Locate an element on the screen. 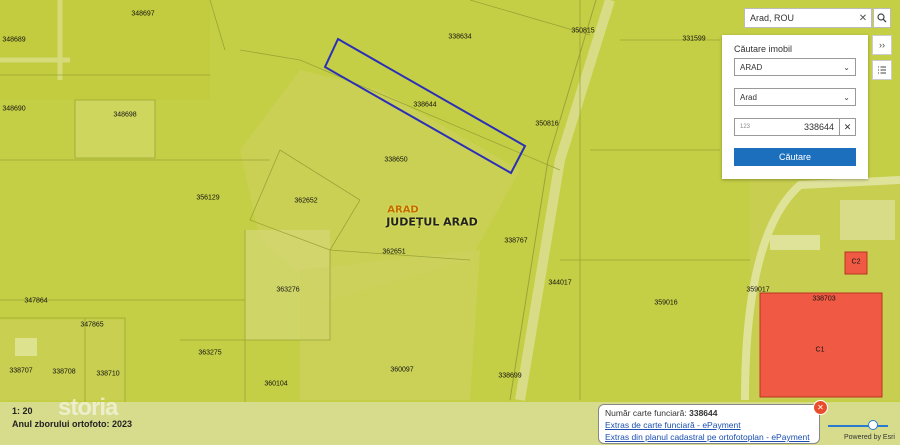 This screenshot has height=445, width=900. parcel-label: 360097 is located at coordinates (402, 370).